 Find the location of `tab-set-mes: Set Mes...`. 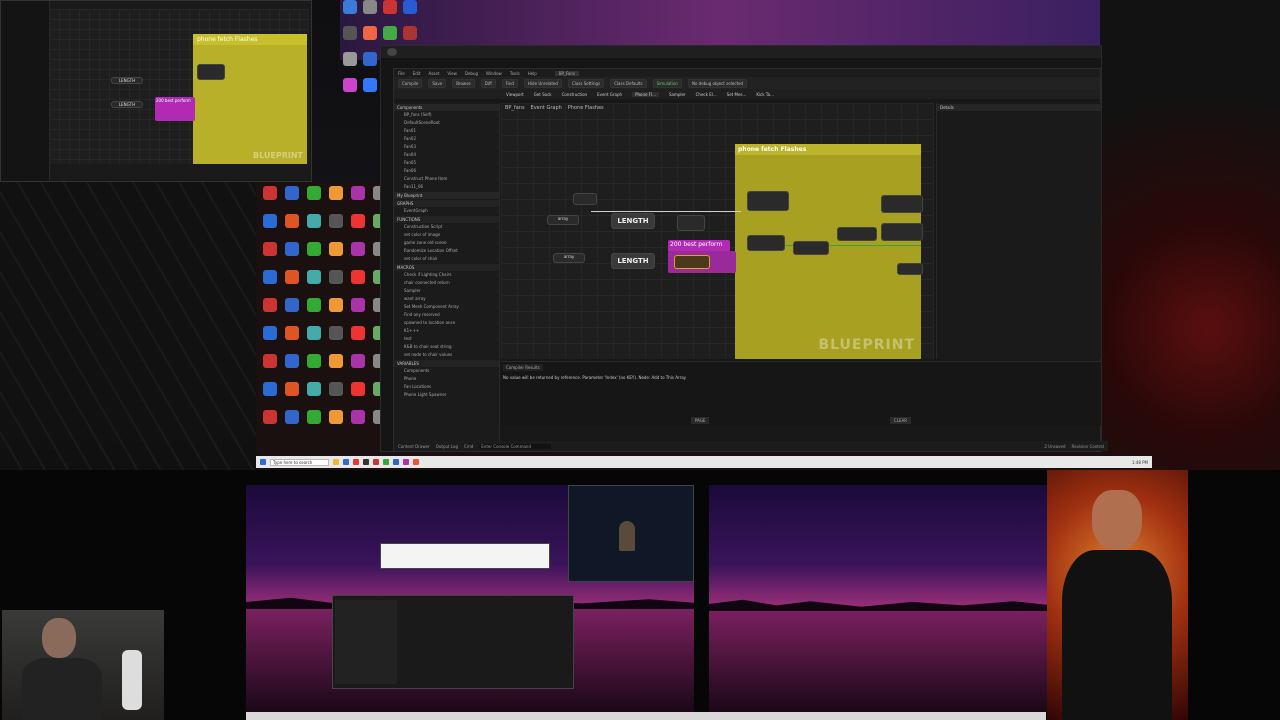

tab-set-mes: Set Mes... is located at coordinates (737, 94).